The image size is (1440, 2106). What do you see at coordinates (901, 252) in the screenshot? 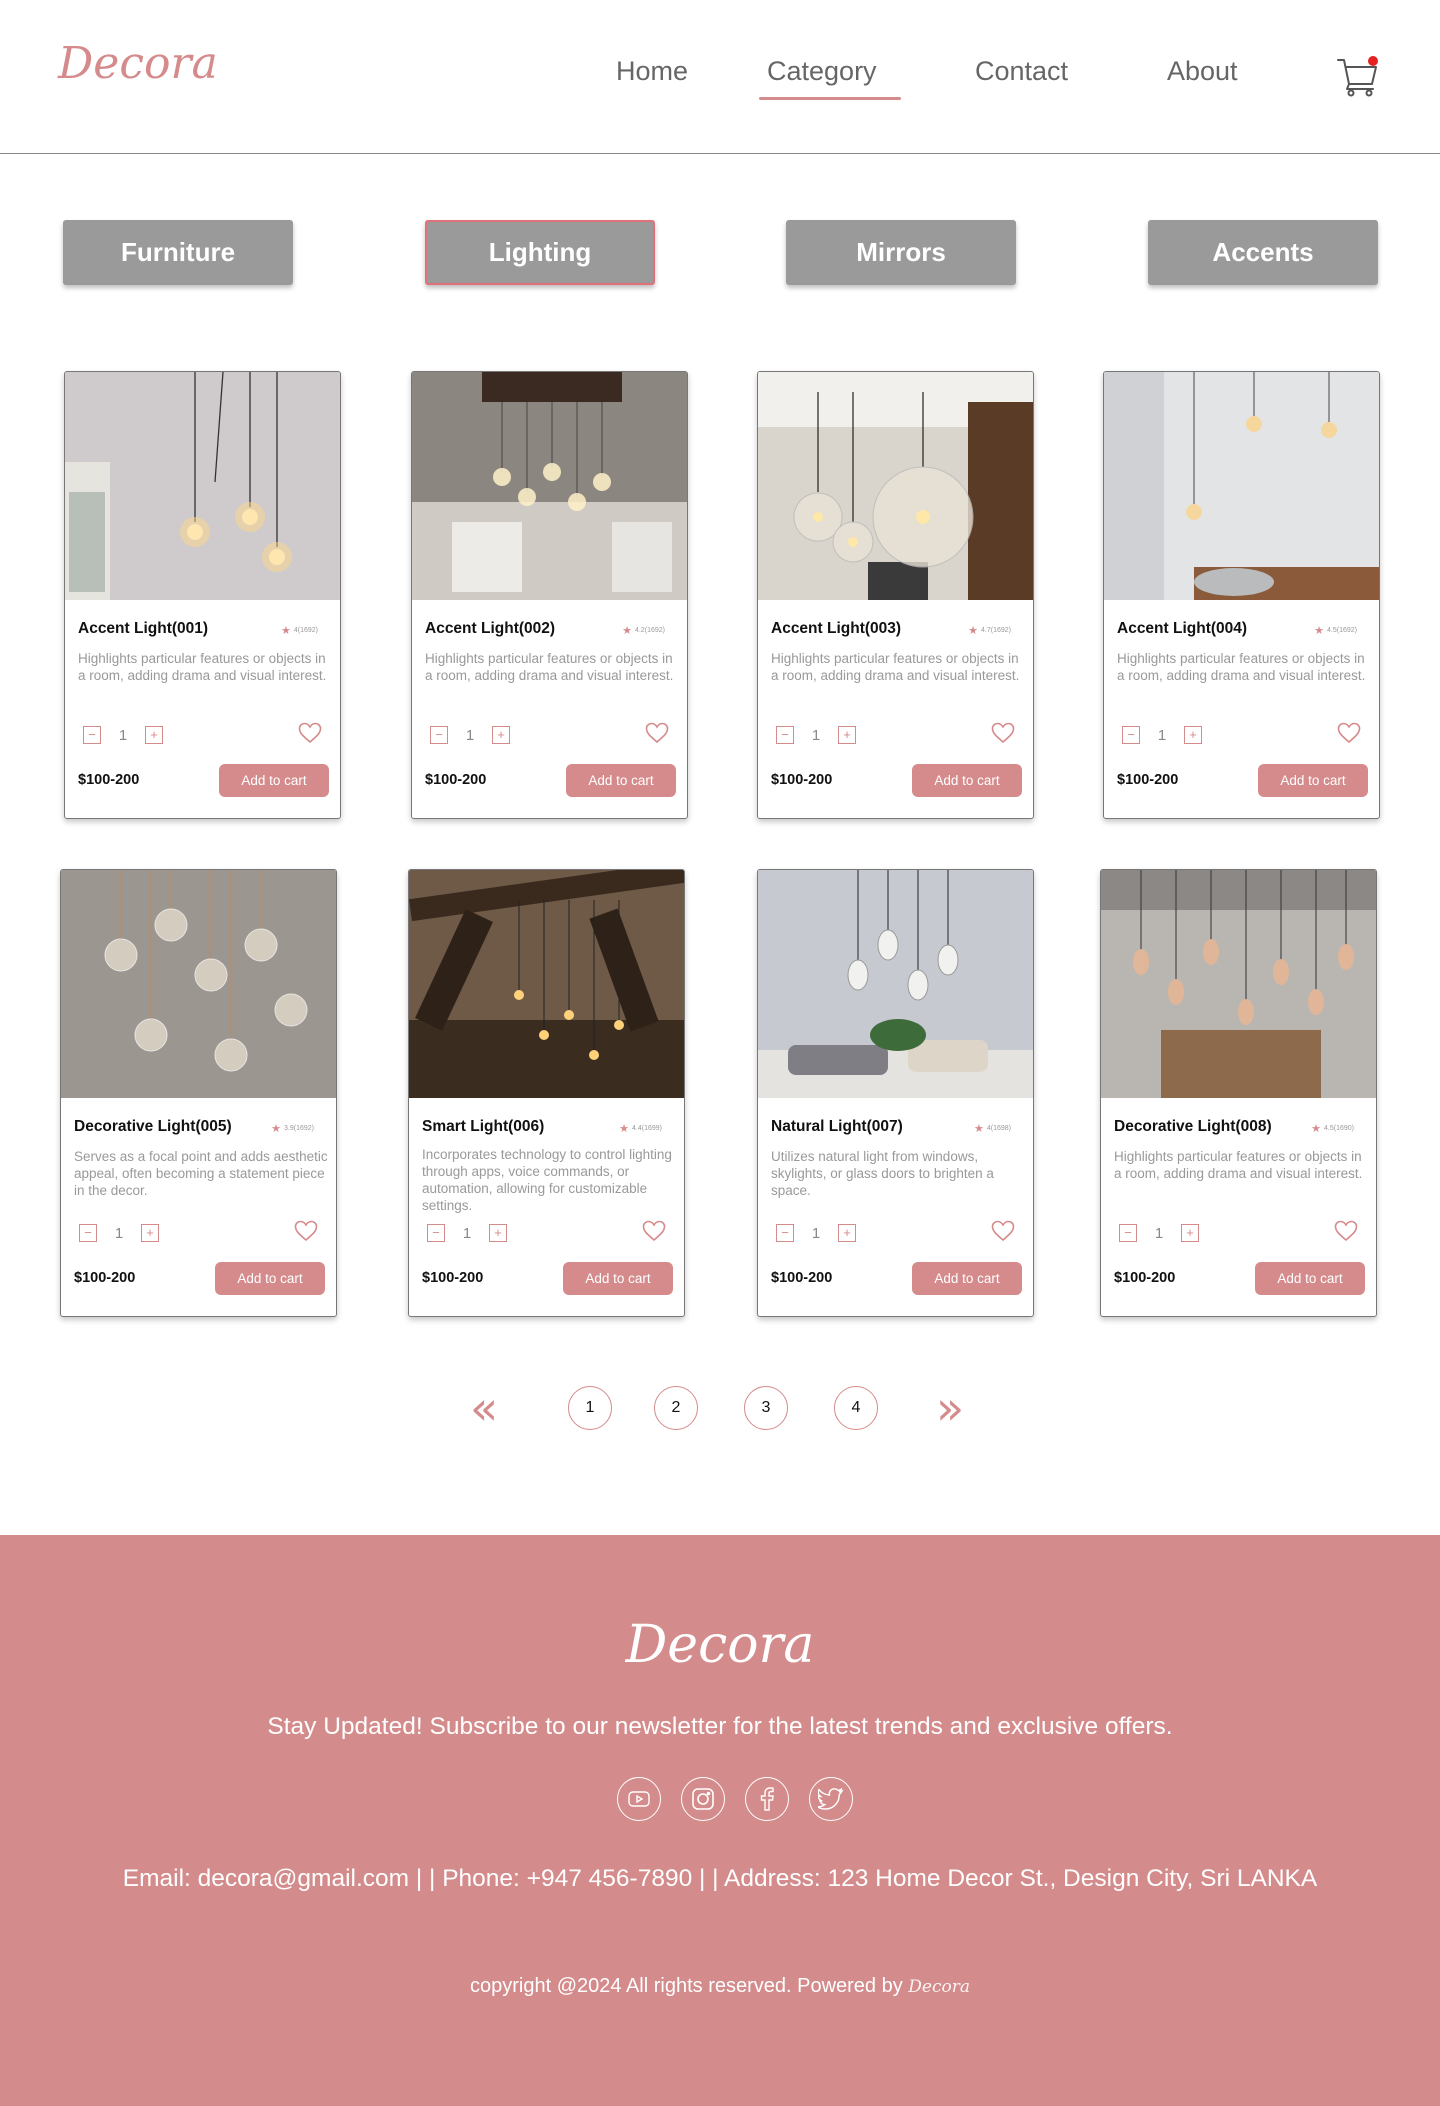
I see `tab-mirrors: Mirrors` at bounding box center [901, 252].